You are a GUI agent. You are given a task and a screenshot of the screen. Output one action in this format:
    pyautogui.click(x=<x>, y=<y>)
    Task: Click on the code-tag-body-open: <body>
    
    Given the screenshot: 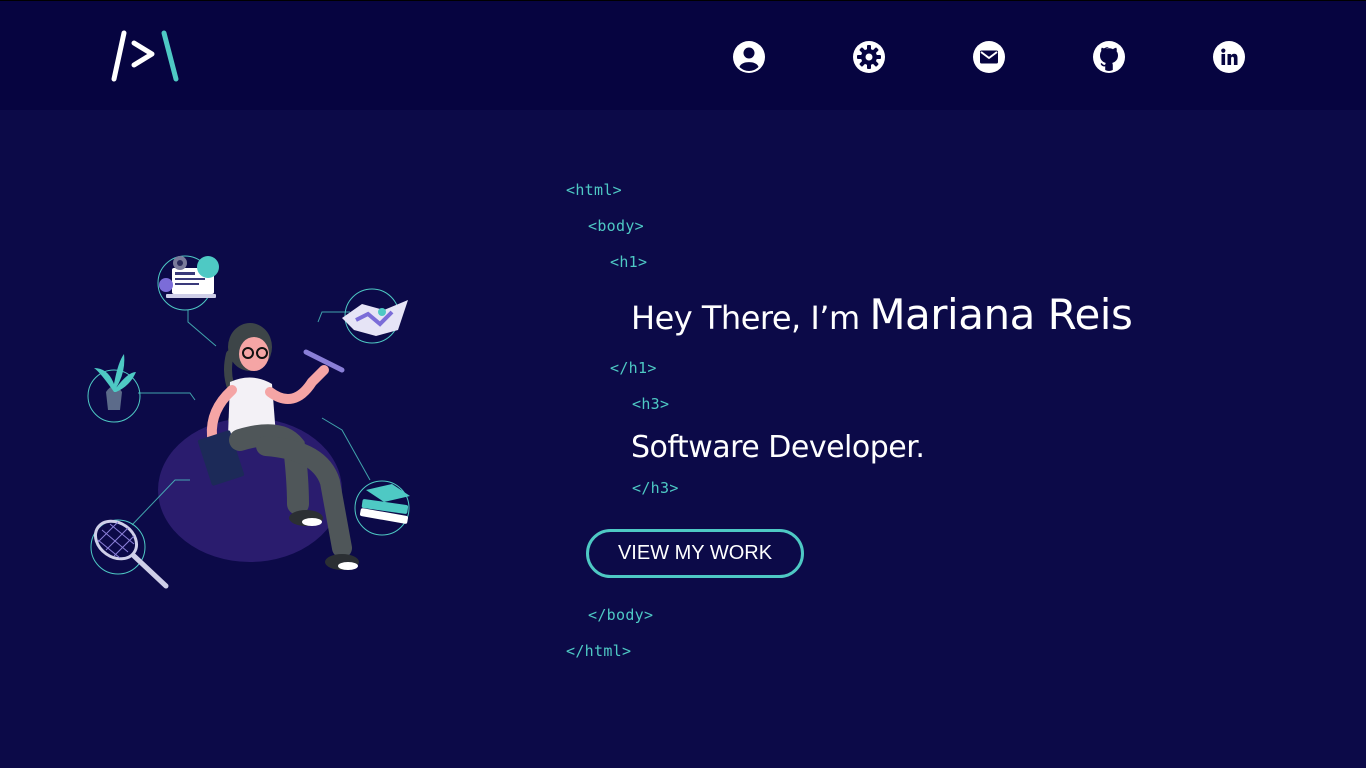 What is the action you would take?
    pyautogui.click(x=616, y=226)
    